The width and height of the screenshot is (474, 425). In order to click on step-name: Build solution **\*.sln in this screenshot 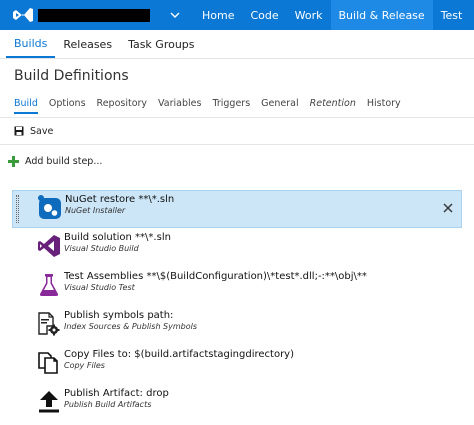, I will do `click(117, 237)`.